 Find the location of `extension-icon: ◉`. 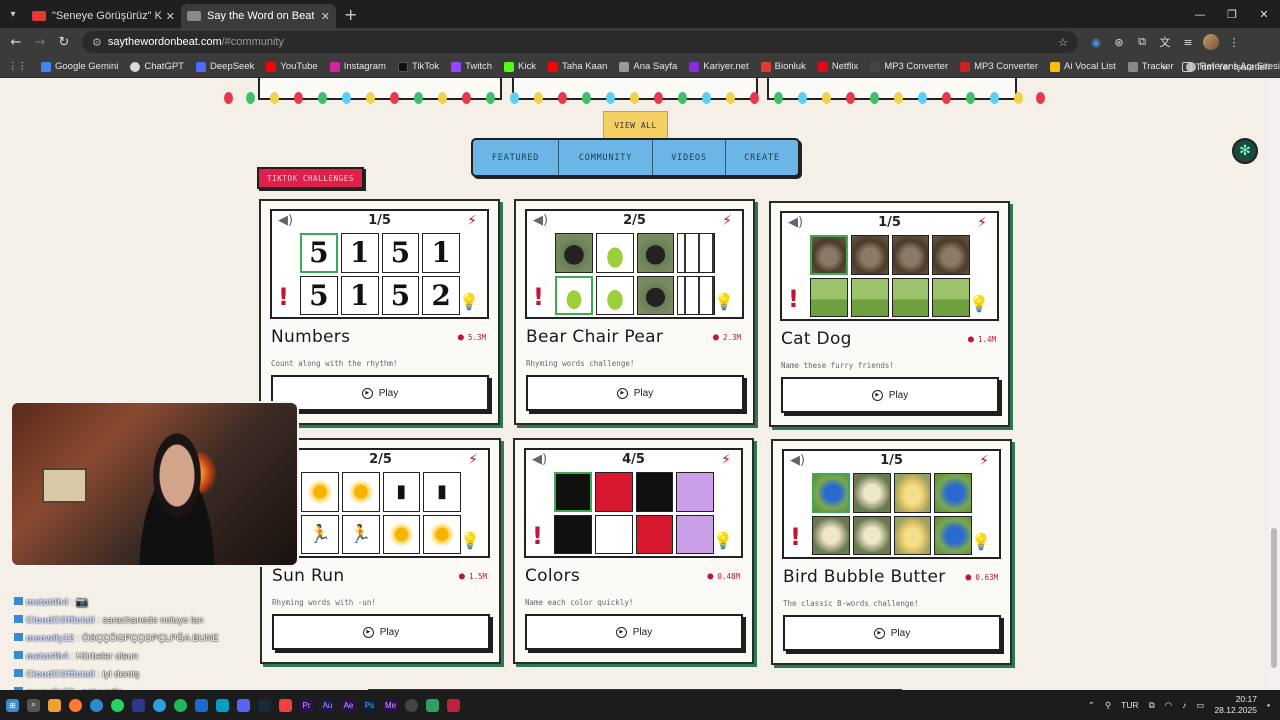

extension-icon: ◉ is located at coordinates (1096, 42).